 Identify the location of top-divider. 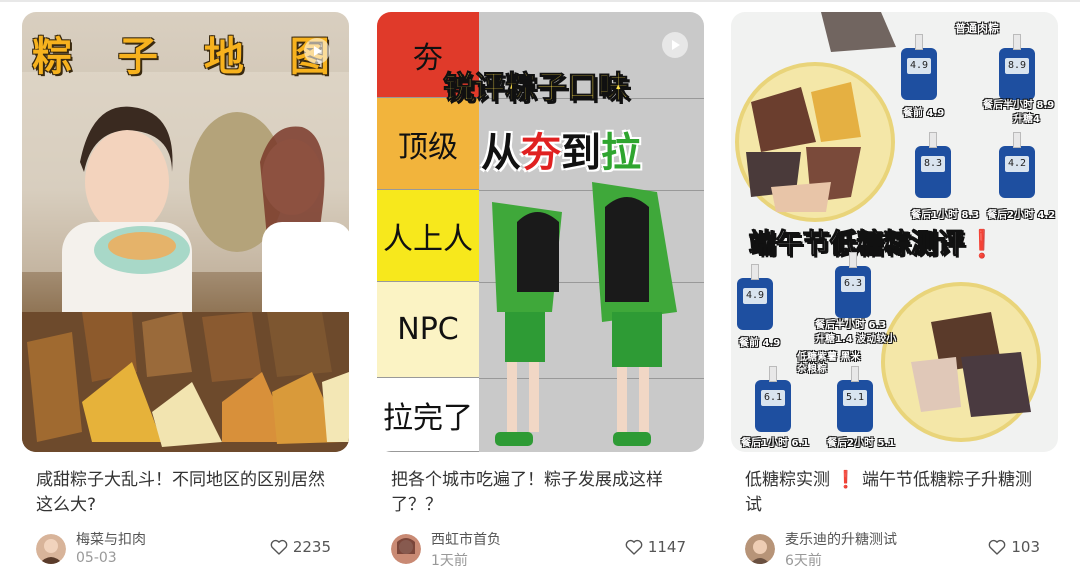
(540, 1).